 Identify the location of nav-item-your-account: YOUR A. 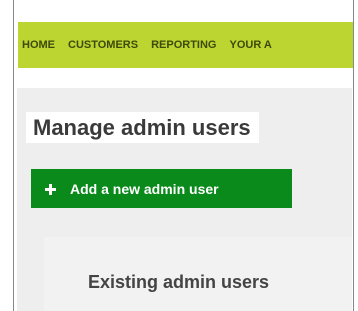
(249, 45).